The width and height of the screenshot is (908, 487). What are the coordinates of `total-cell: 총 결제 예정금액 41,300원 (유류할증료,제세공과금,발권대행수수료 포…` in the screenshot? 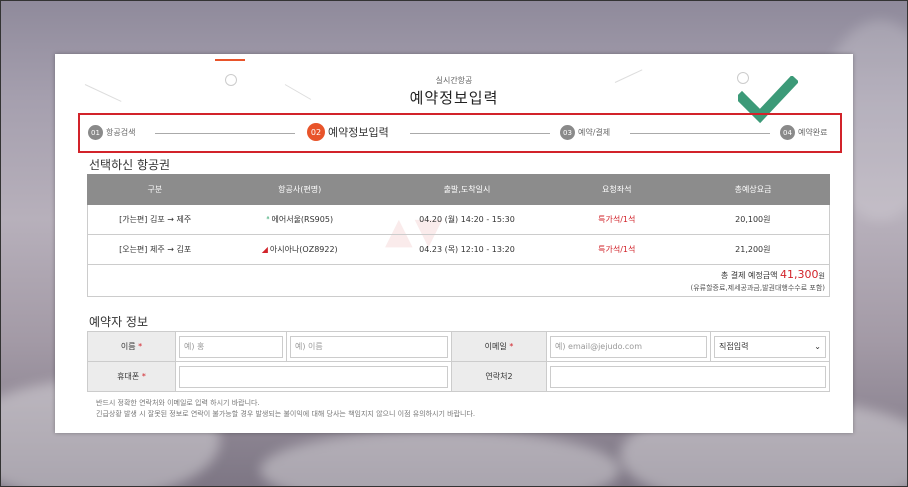 It's located at (458, 280).